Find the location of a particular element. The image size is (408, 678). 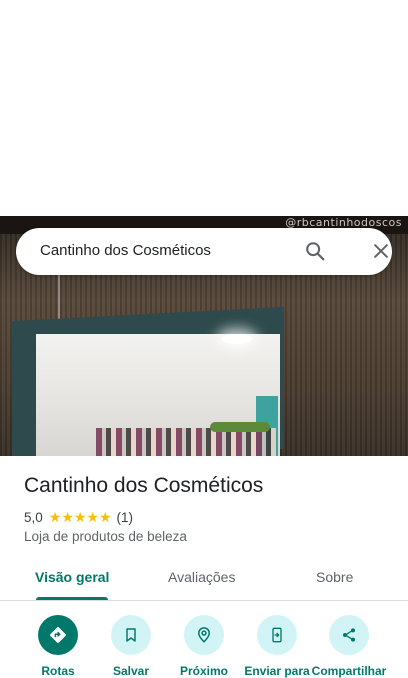

photo-plants is located at coordinates (240, 427).